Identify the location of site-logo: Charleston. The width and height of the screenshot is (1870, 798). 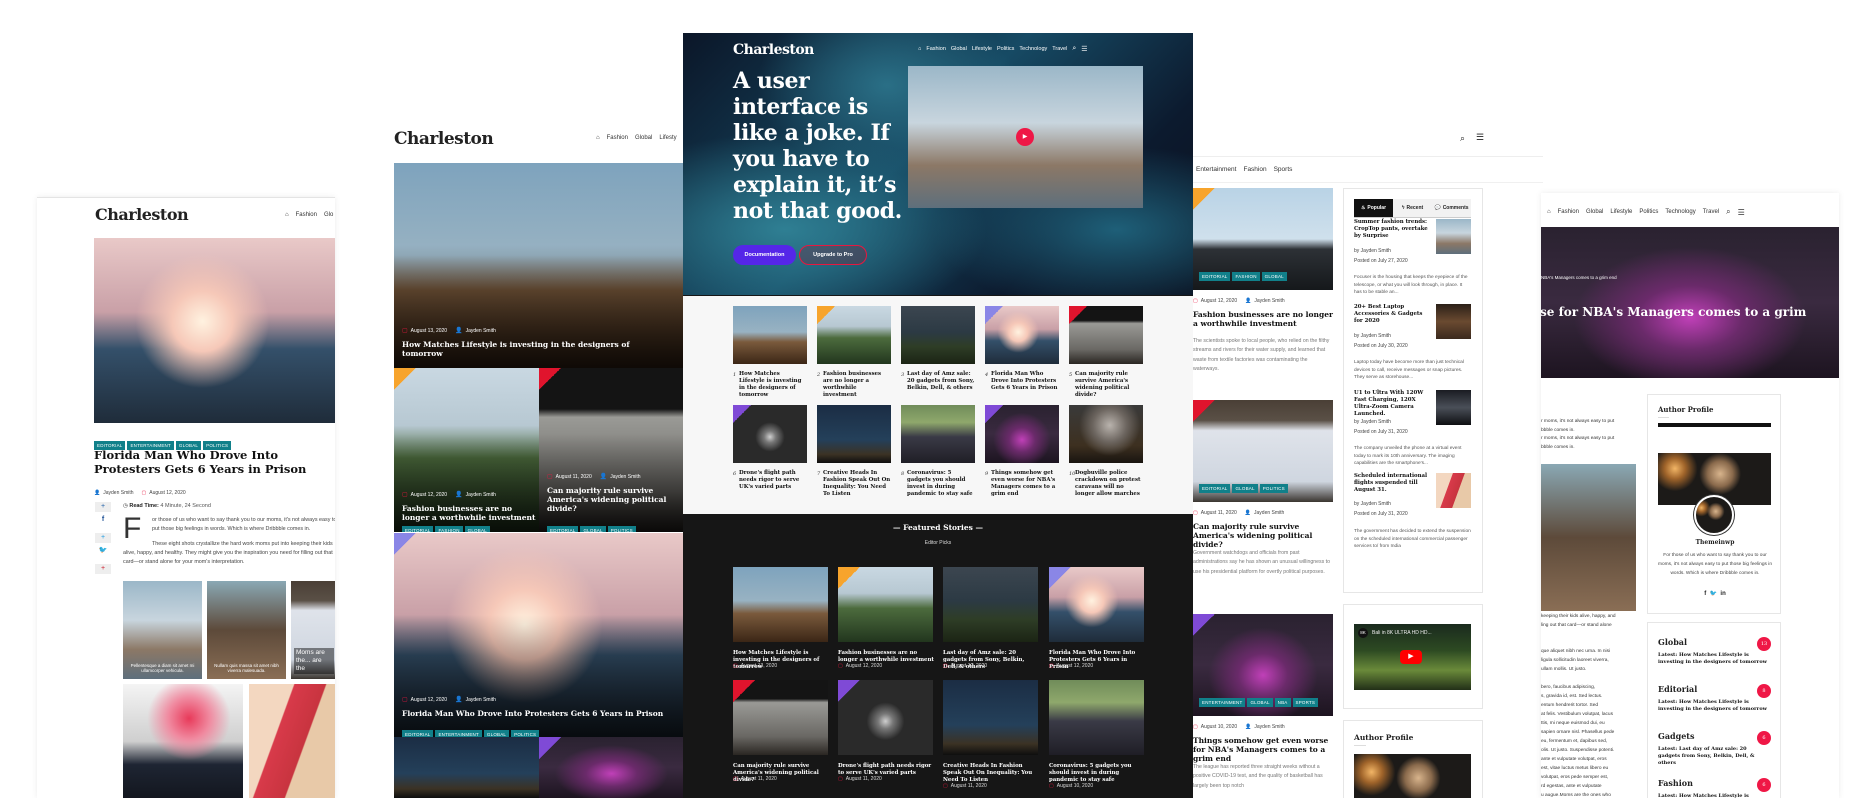
(444, 139).